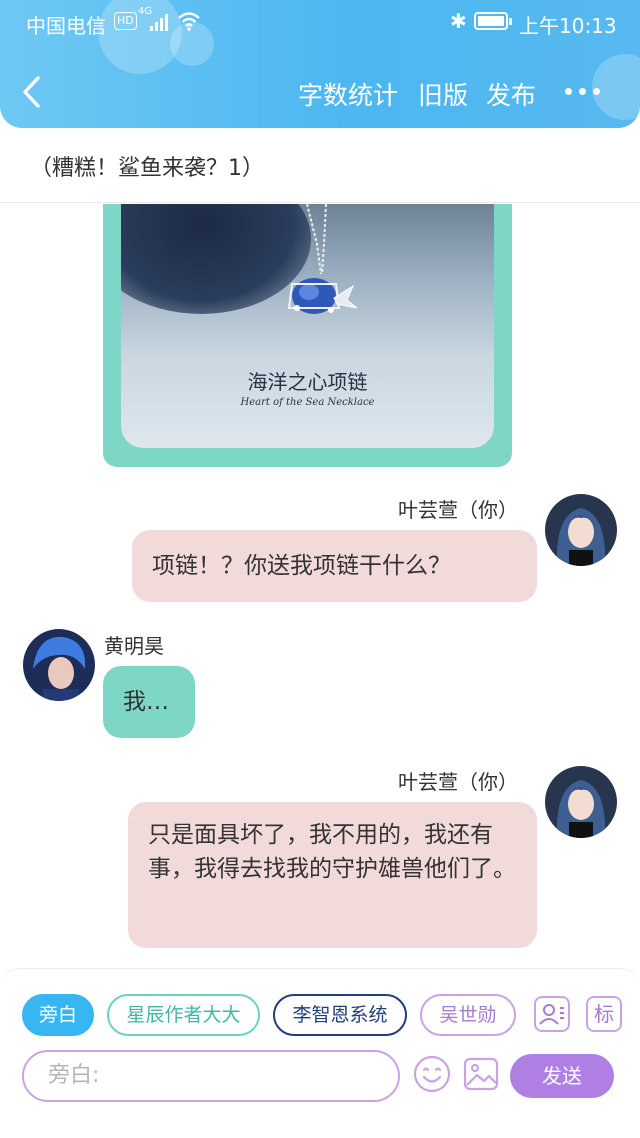 This screenshot has width=640, height=1138. Describe the element at coordinates (320, 64) in the screenshot. I see `top-header: 中国电信 HD 4G ✱ 上午10:13 字数统计 旧版 发布` at that location.